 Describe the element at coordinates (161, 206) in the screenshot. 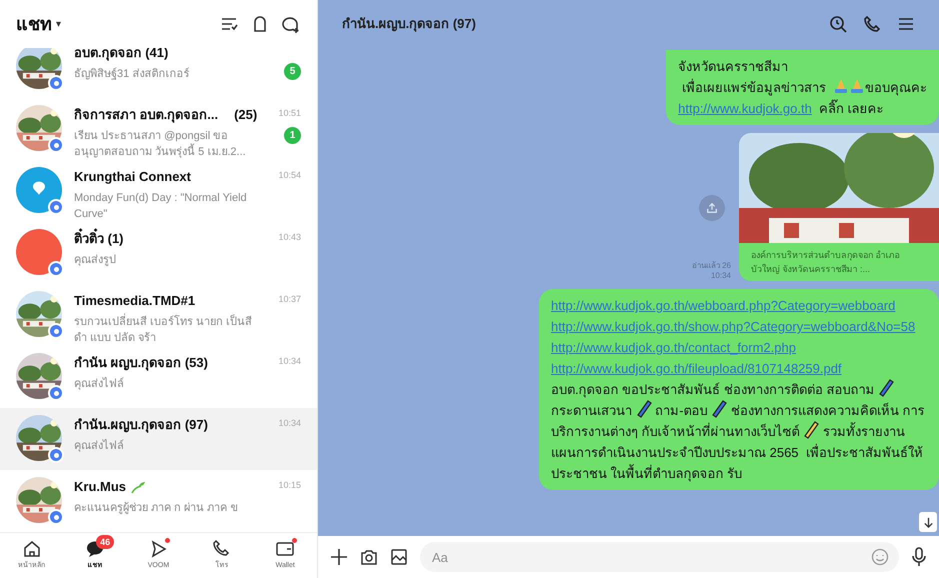

I see `message-preview: Monday Fun(d) Day : "Normal Yield Curve"` at that location.